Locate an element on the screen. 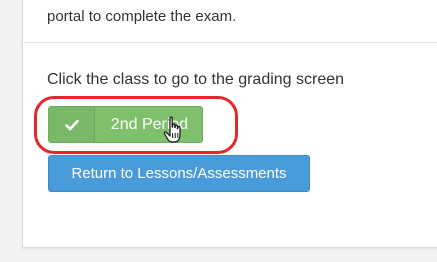 The height and width of the screenshot is (262, 437). exam-instructions-text: portal to complete the exam. is located at coordinates (142, 16).